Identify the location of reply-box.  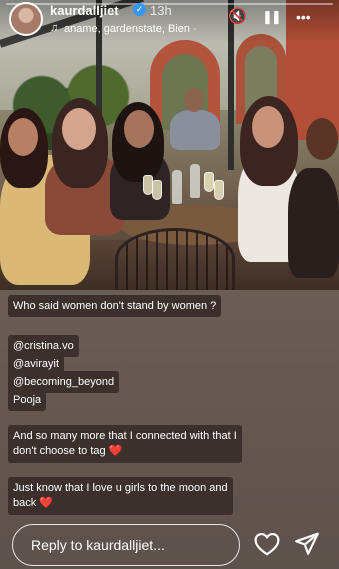
(126, 545).